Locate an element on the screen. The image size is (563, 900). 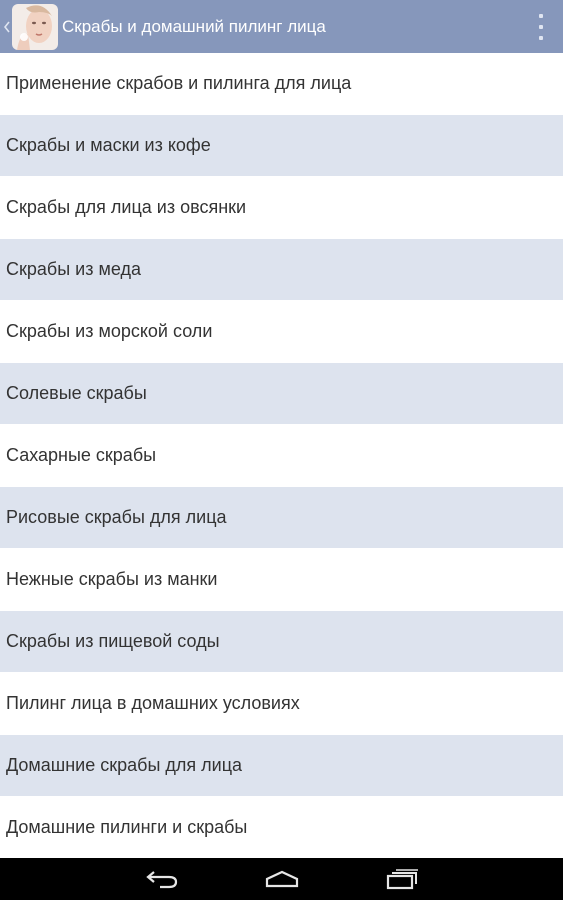
recents-icon is located at coordinates (402, 879).